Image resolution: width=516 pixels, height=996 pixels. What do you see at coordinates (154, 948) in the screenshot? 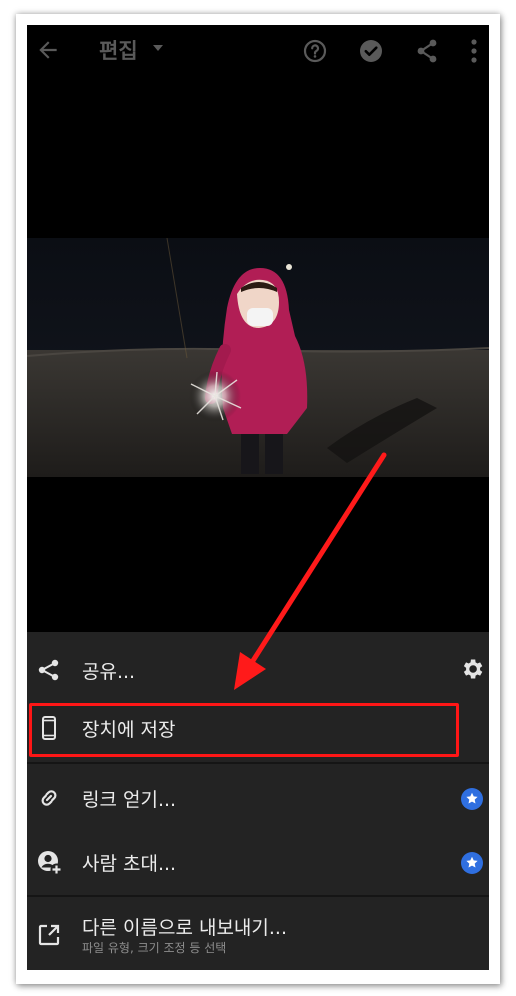
I see `menu-item-sublabel: 파일 유형, 크기 조정 등 선택` at bounding box center [154, 948].